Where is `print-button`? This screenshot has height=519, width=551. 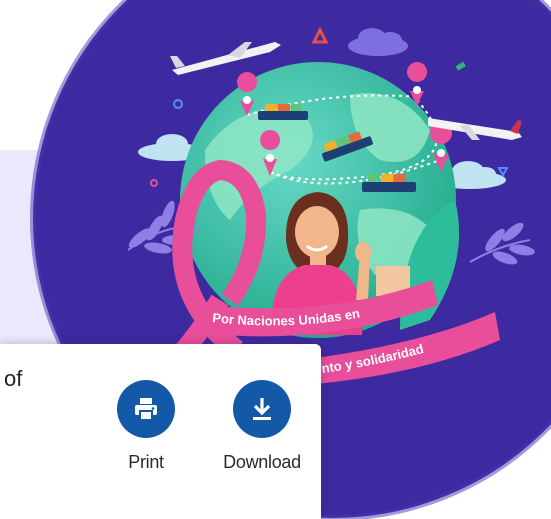
print-button is located at coordinates (146, 409).